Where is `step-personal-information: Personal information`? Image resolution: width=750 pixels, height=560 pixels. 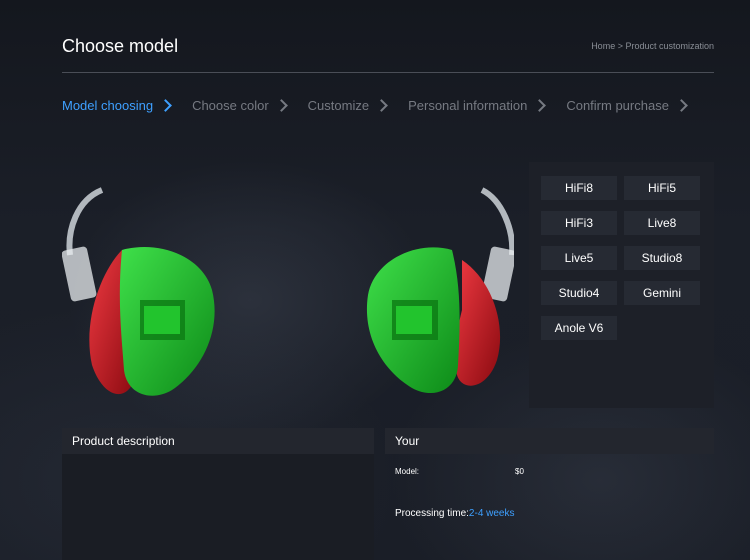 step-personal-information: Personal information is located at coordinates (477, 105).